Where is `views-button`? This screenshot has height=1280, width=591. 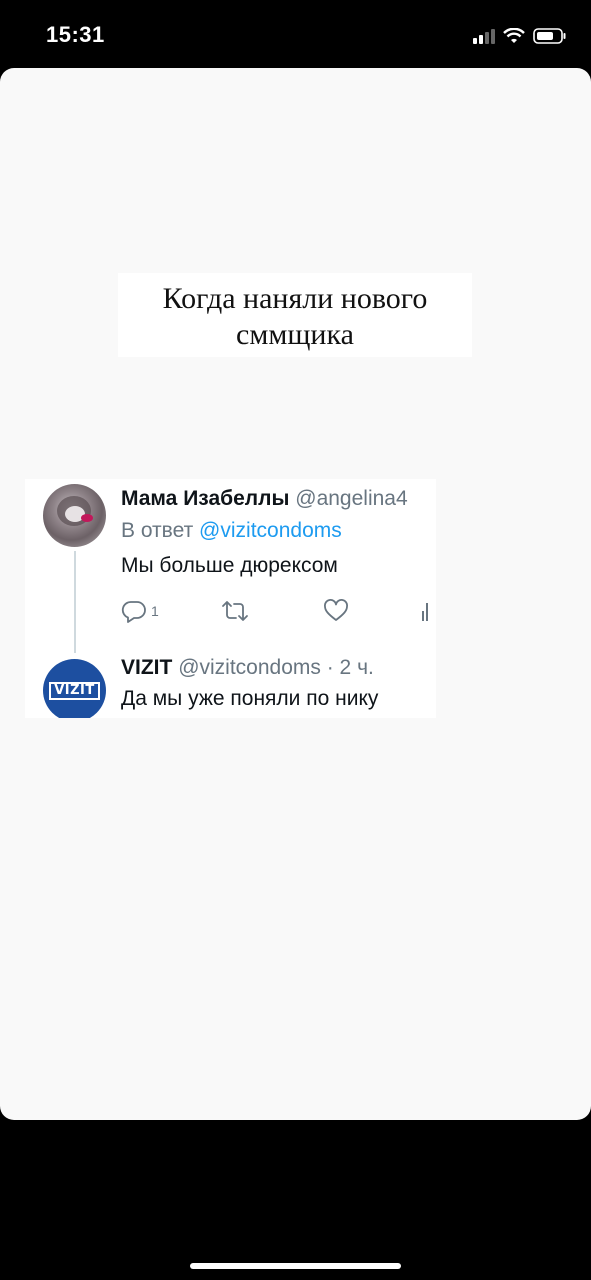 views-button is located at coordinates (426, 611).